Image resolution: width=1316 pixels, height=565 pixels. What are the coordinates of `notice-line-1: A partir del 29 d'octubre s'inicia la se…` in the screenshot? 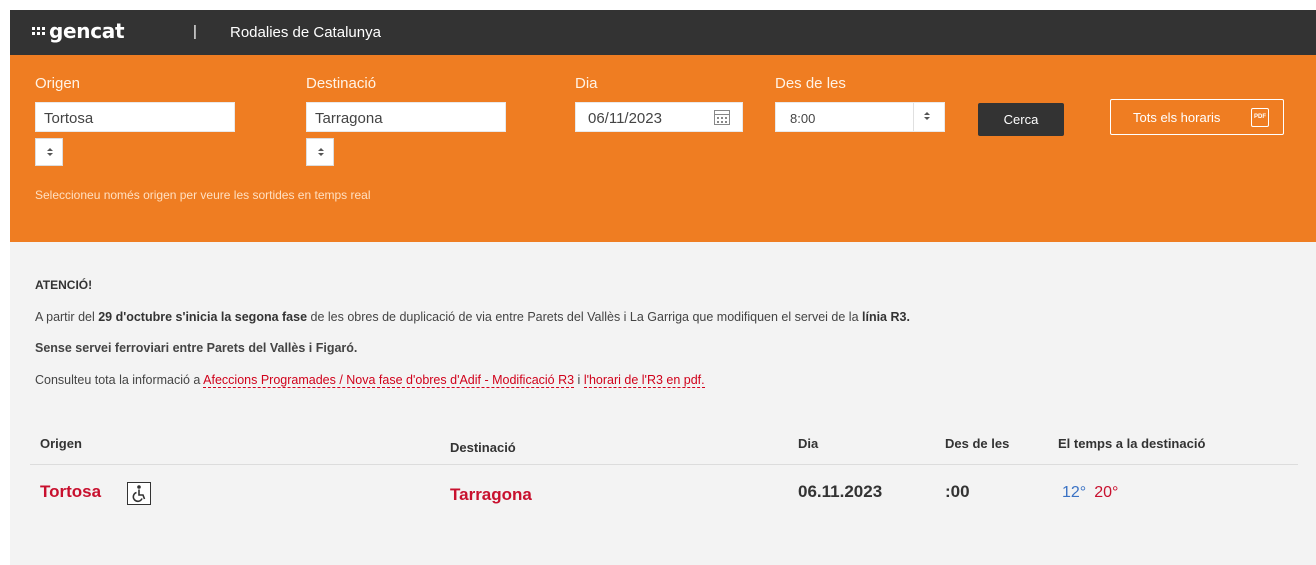 It's located at (472, 317).